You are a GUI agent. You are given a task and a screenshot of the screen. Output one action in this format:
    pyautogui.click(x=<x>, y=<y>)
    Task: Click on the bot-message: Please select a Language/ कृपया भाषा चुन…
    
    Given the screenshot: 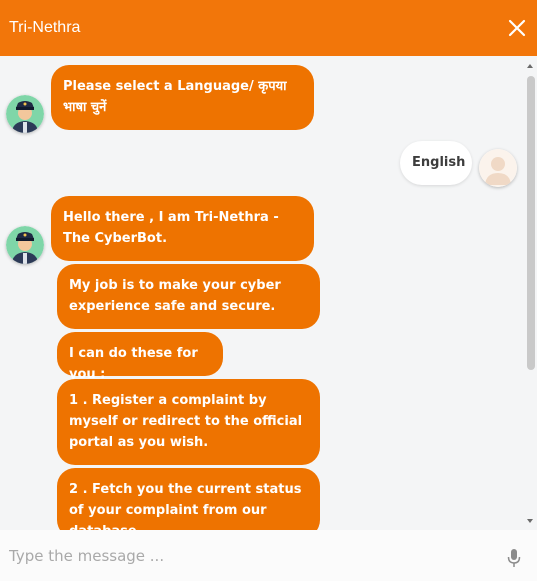 What is the action you would take?
    pyautogui.click(x=182, y=97)
    